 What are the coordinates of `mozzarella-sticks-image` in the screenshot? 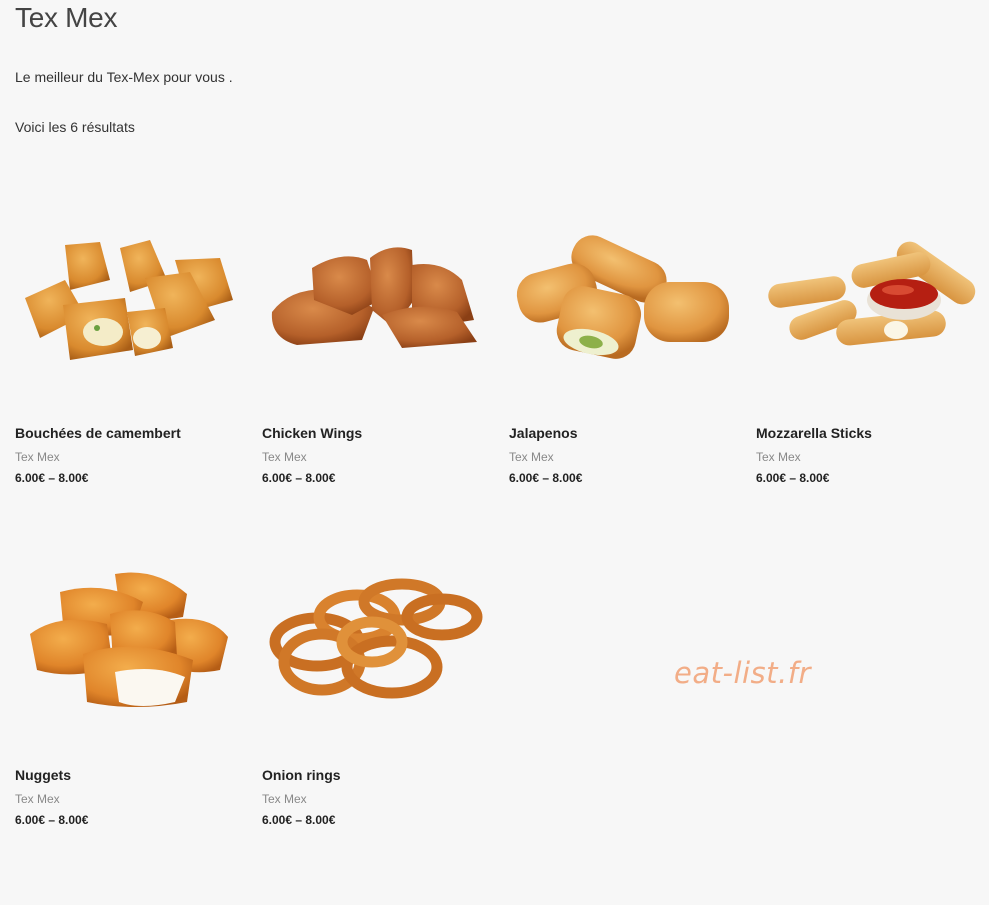 It's located at (871, 300).